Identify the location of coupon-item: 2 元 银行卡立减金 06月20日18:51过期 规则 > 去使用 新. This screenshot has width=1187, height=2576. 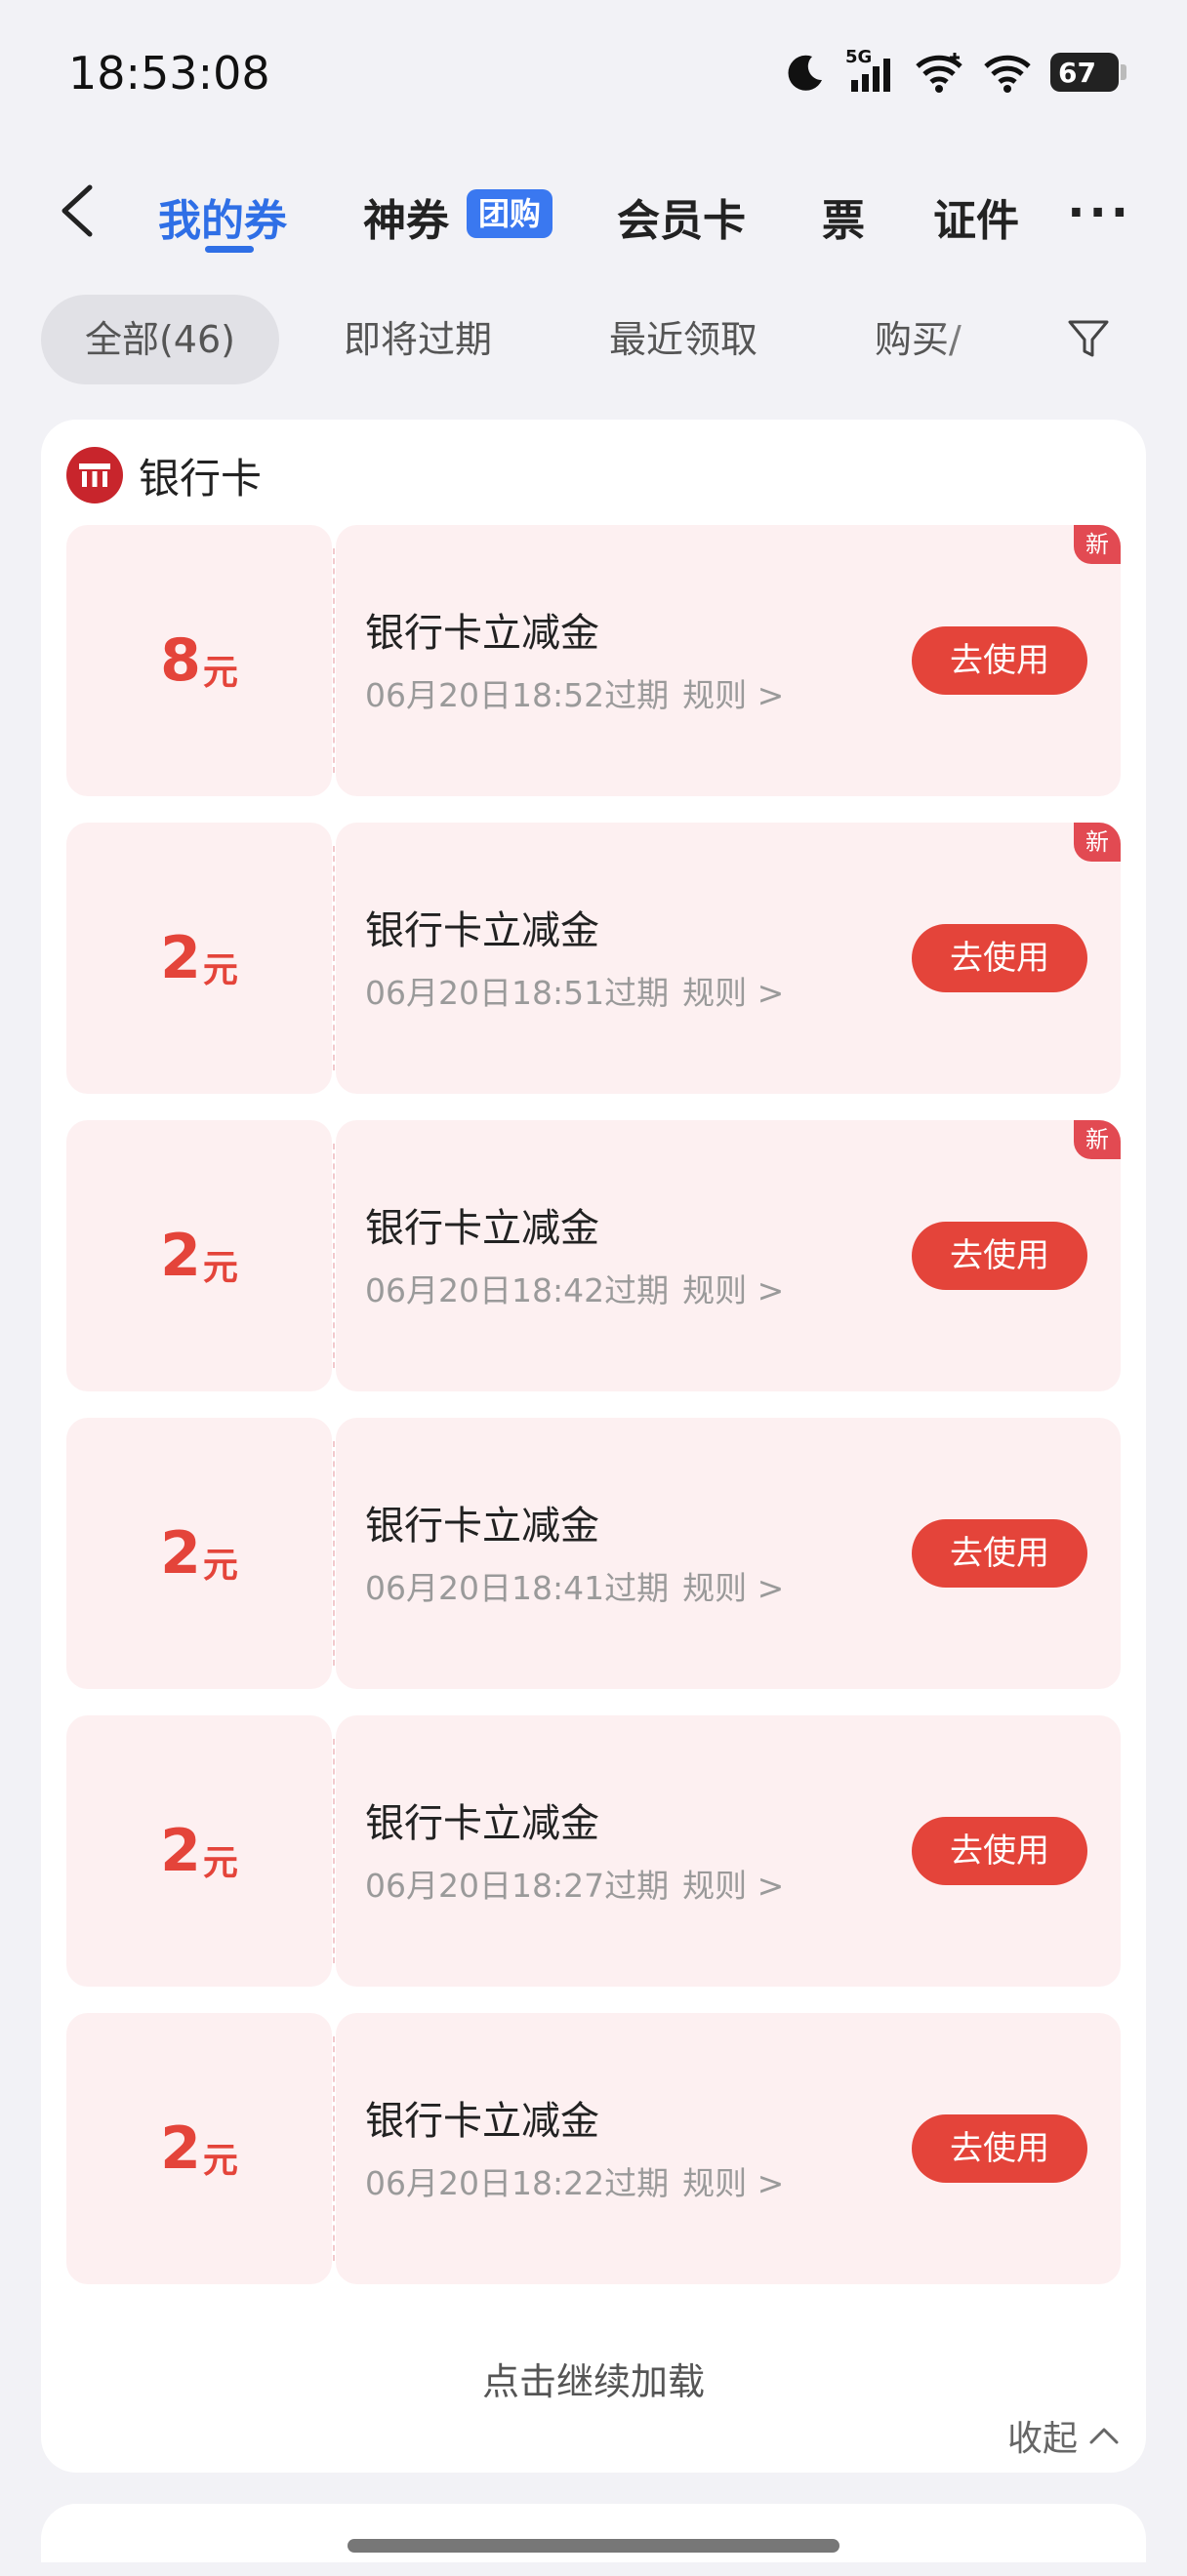
(593, 958).